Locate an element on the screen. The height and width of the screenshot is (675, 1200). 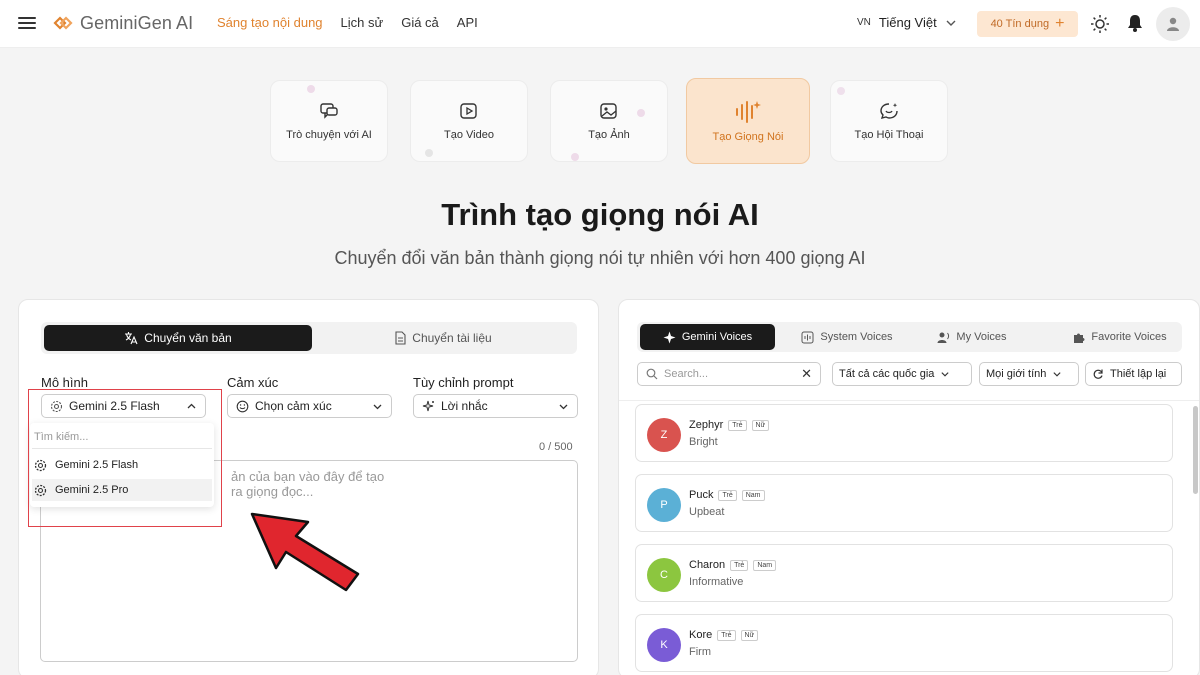
mode-document-label: Chuyển tài liệu is located at coordinates (452, 338).